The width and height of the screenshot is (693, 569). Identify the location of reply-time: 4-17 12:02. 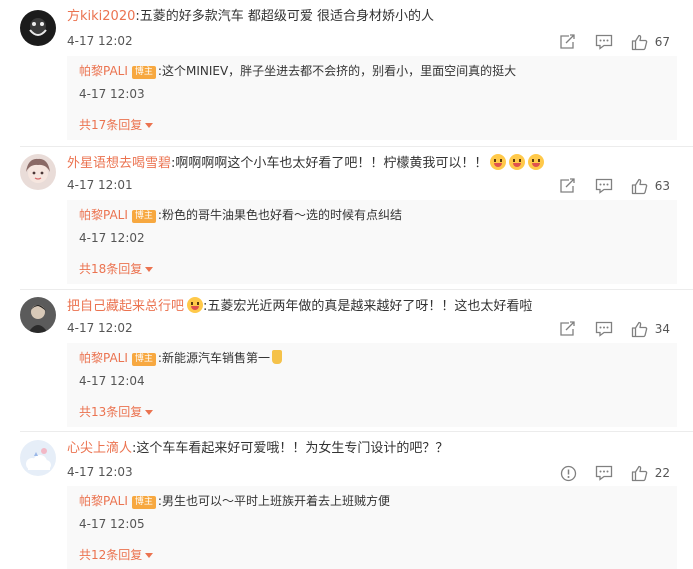
(112, 238).